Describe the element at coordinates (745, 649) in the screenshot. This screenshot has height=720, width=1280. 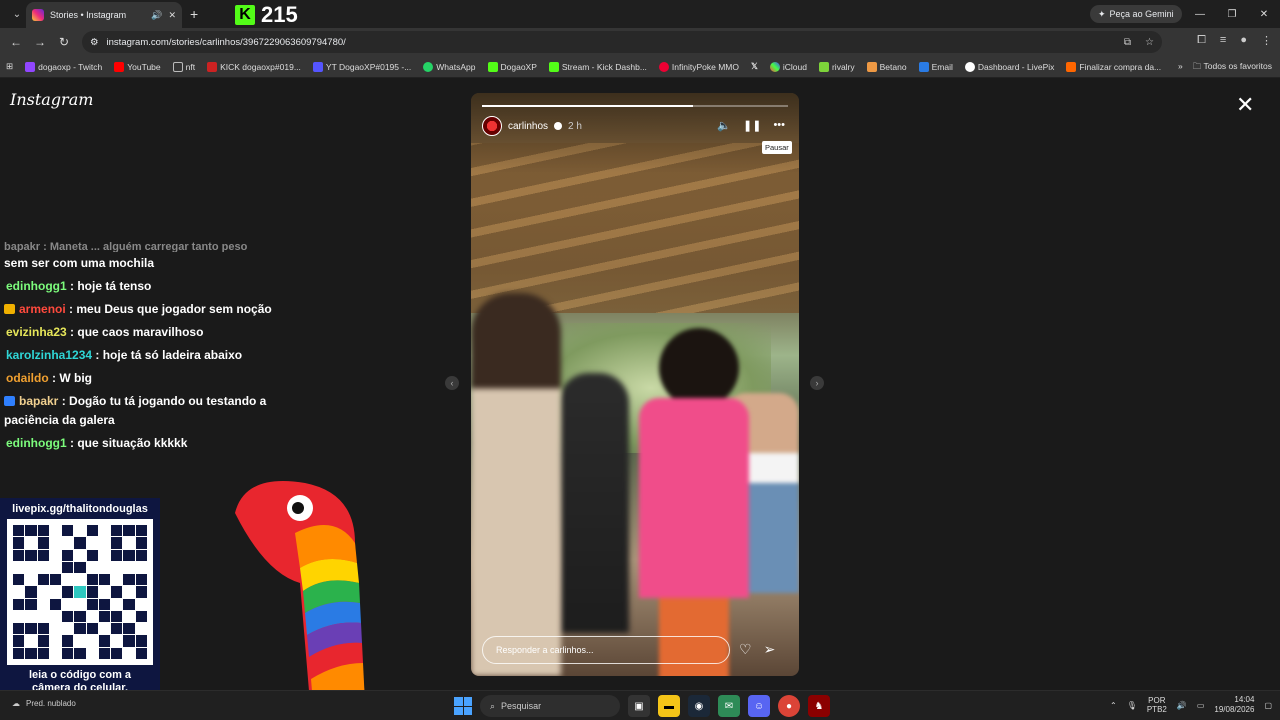
I see `like-heart-icon: ♡` at that location.